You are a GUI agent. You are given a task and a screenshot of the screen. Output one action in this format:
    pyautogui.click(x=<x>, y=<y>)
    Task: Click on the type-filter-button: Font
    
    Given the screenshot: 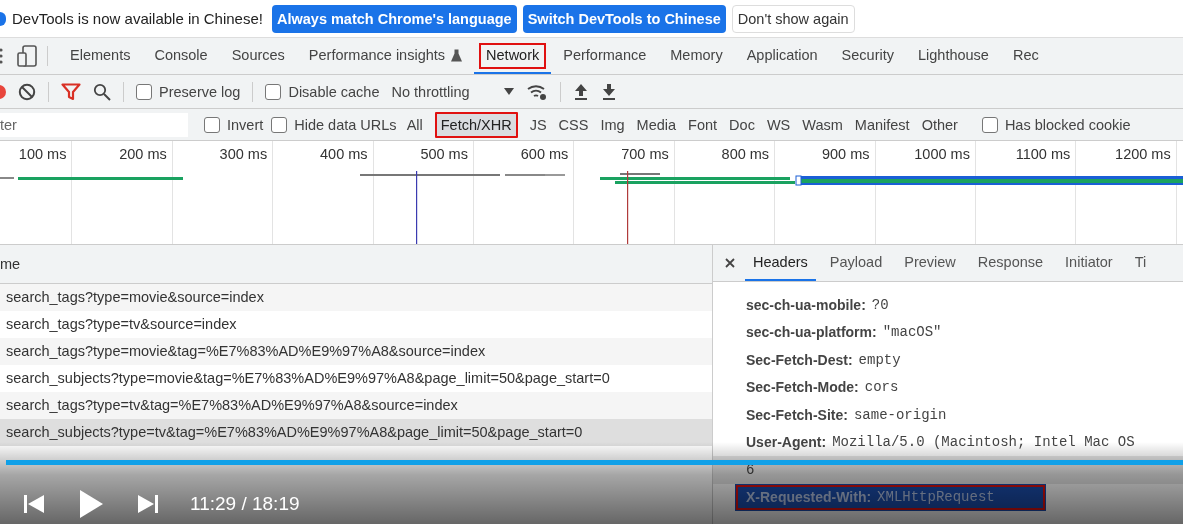 What is the action you would take?
    pyautogui.click(x=703, y=124)
    